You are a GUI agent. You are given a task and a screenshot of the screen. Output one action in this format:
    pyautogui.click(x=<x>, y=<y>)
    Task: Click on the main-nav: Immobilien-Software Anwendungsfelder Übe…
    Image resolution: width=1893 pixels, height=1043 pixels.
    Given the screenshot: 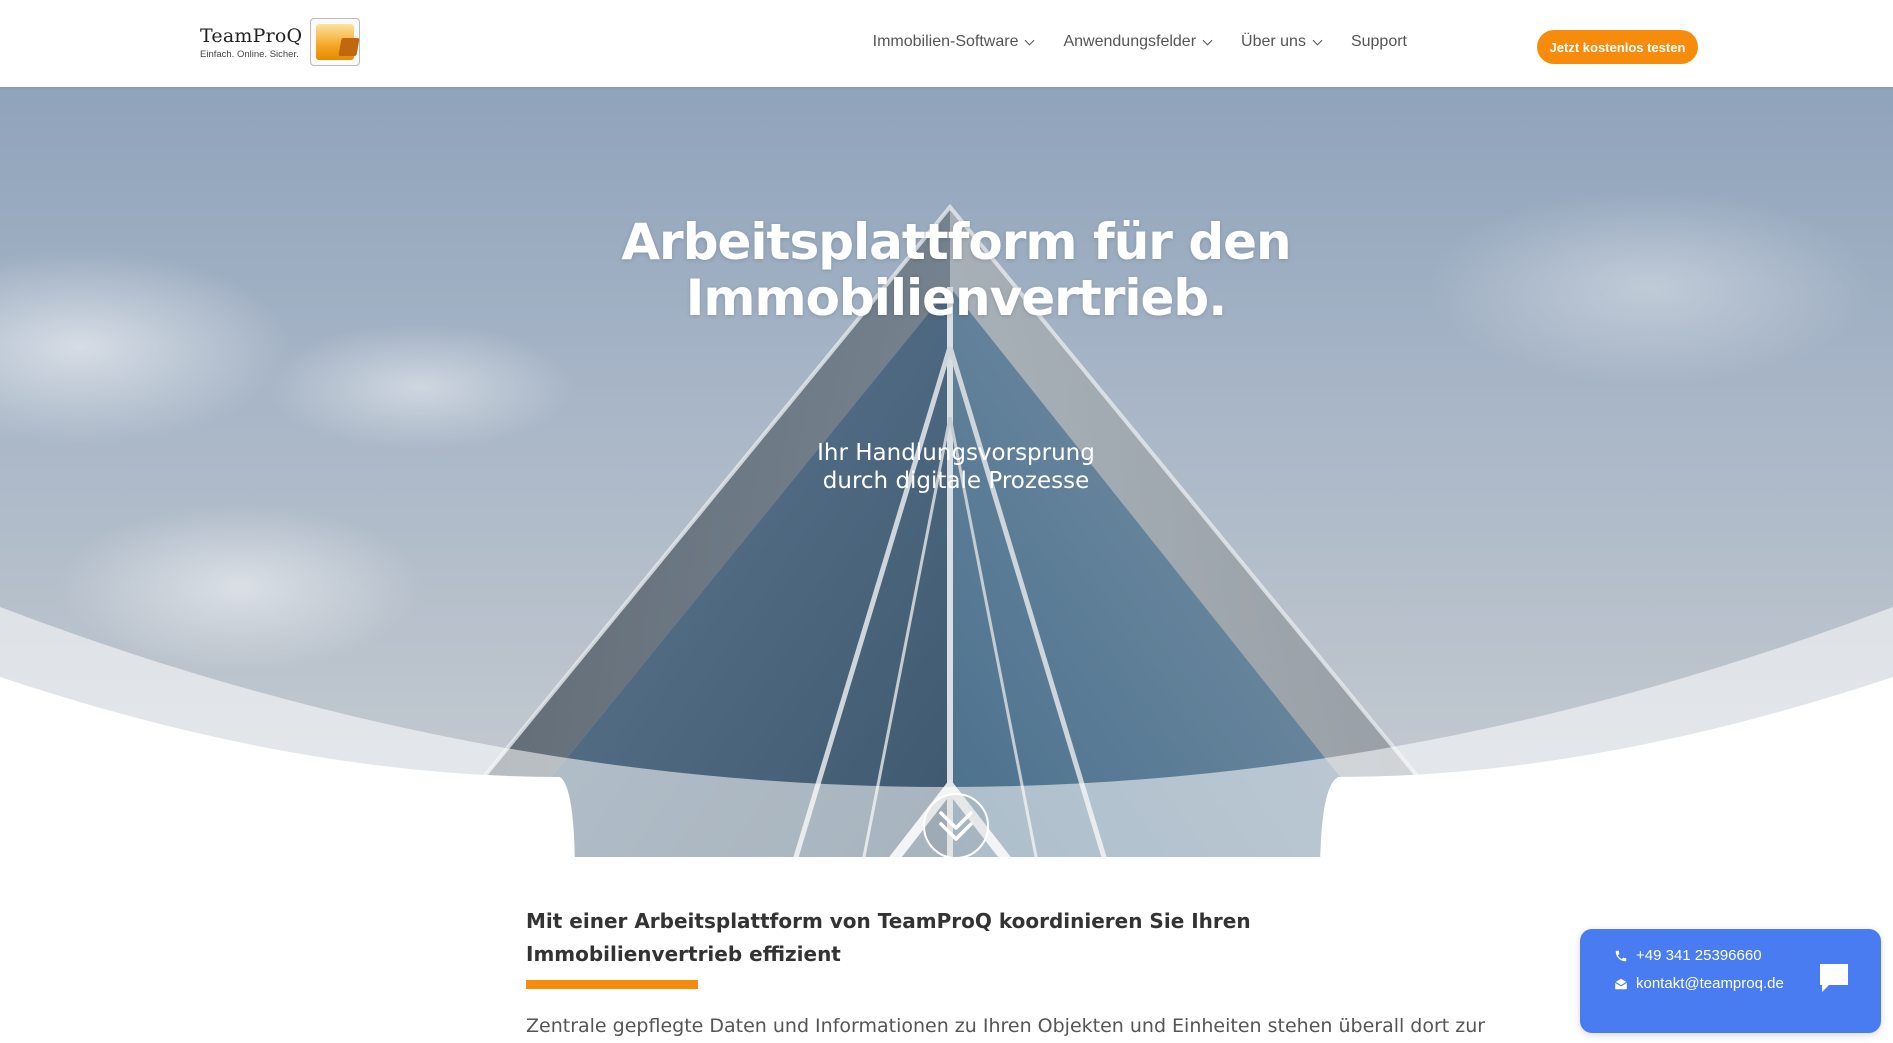 What is the action you would take?
    pyautogui.click(x=1125, y=42)
    